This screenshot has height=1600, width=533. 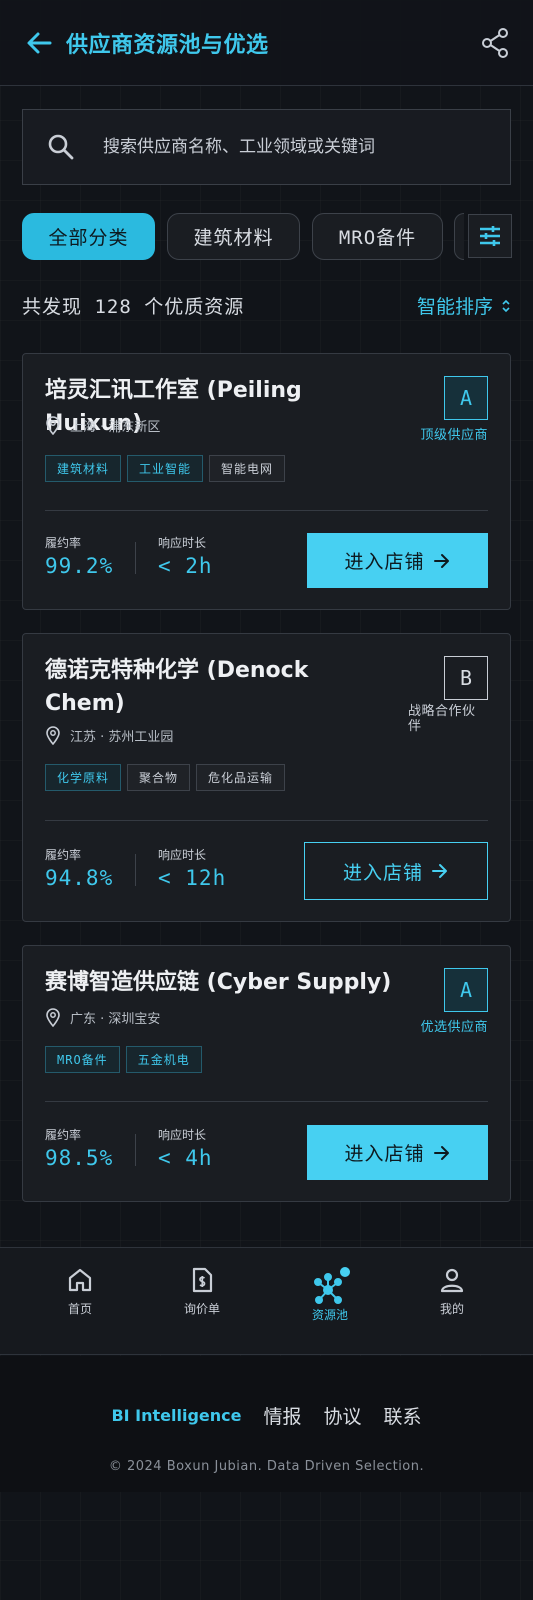 I want to click on tag: 危化品运输, so click(x=241, y=777).